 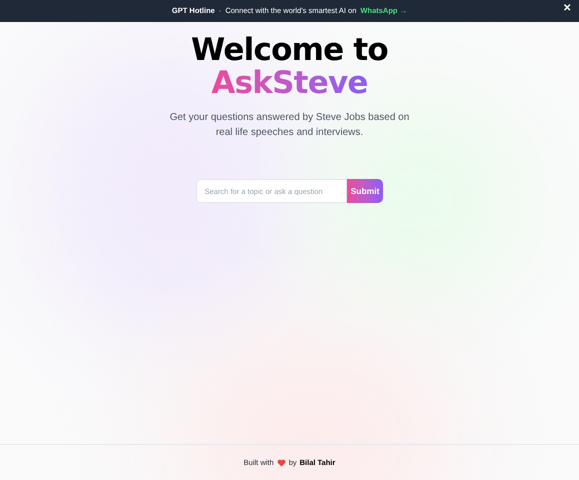 What do you see at coordinates (567, 9) in the screenshot?
I see `close-button: ✕` at bounding box center [567, 9].